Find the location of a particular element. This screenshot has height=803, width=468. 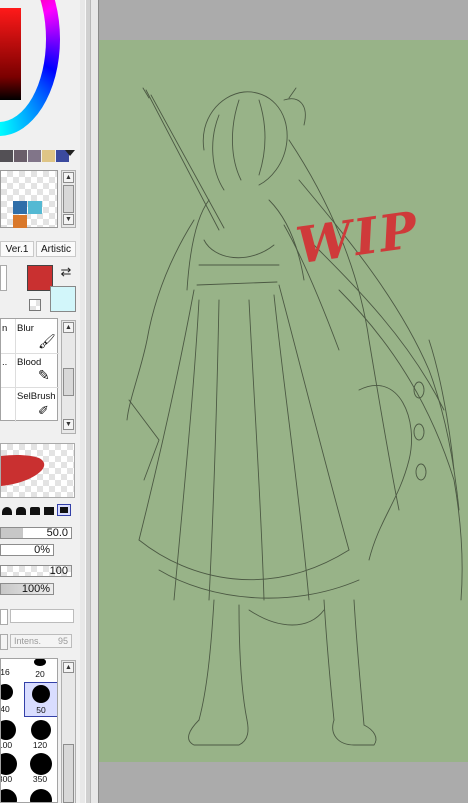

intensity-field: Intens. 95 is located at coordinates (41, 641).